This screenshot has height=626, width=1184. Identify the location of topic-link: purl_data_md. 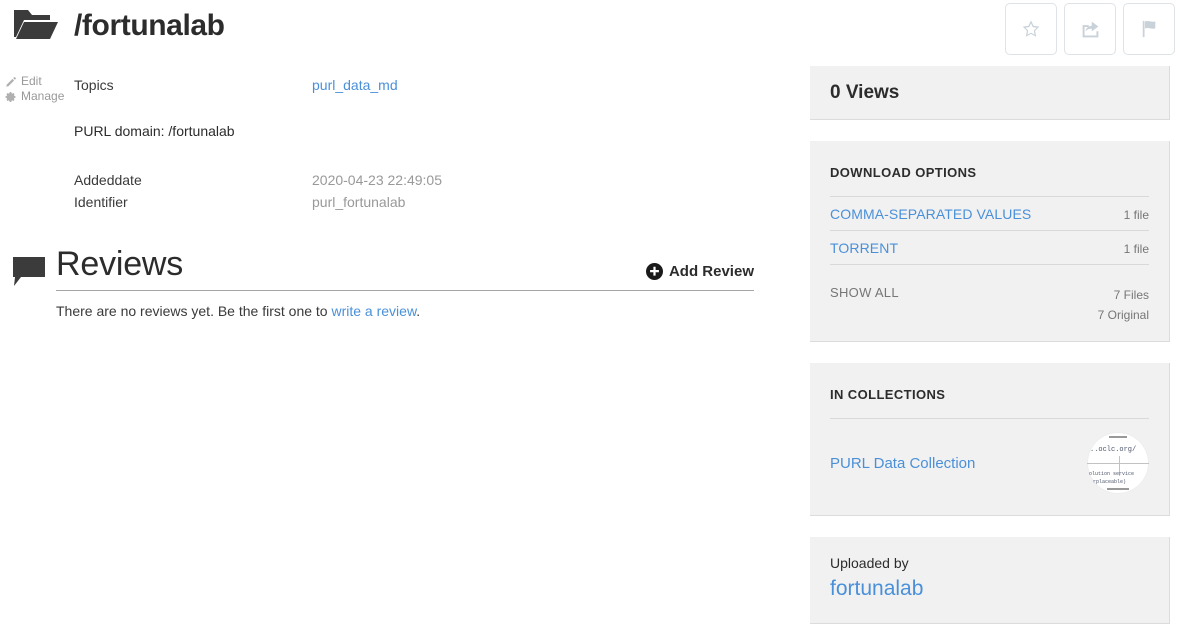
(355, 85).